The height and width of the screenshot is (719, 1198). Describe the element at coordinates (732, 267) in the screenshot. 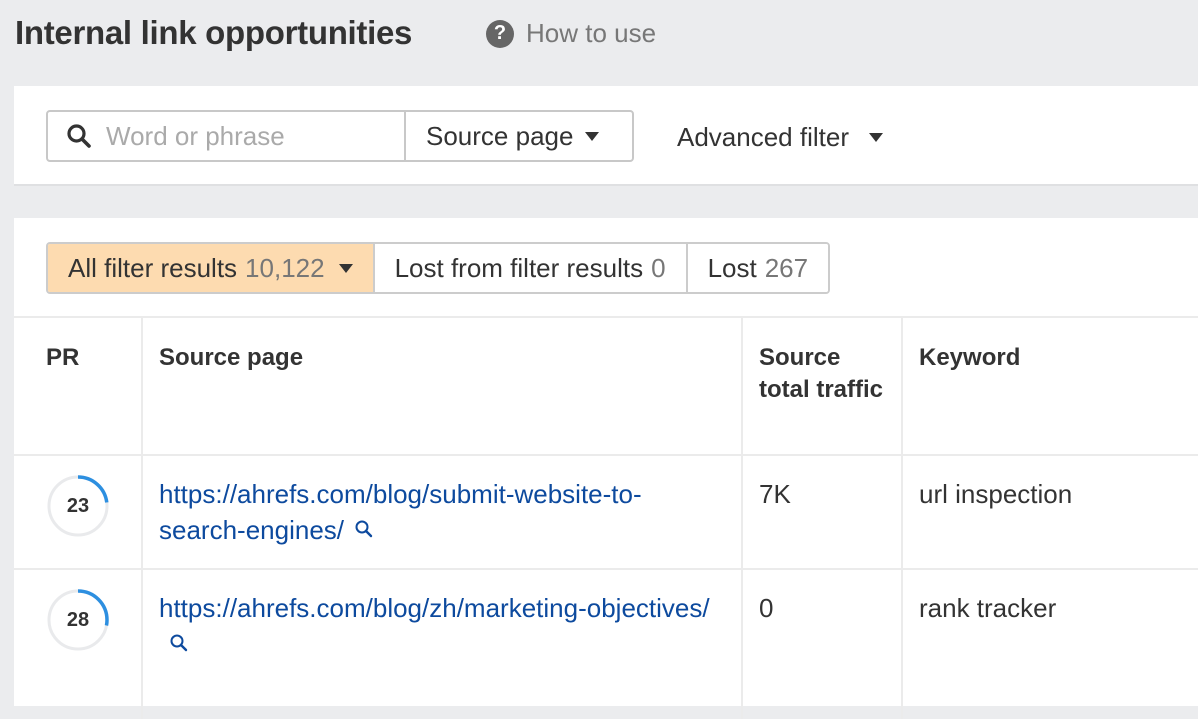

I see `tab-label: Lost` at that location.